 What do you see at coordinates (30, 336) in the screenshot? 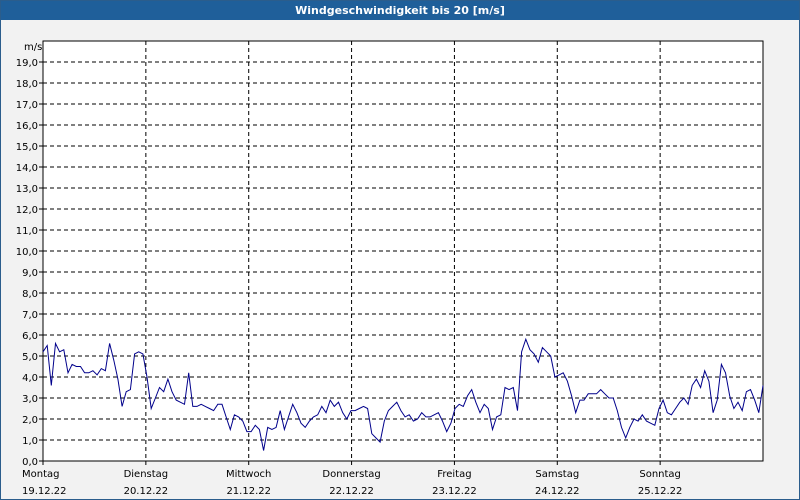
I see `y-tick-label: 6,0` at bounding box center [30, 336].